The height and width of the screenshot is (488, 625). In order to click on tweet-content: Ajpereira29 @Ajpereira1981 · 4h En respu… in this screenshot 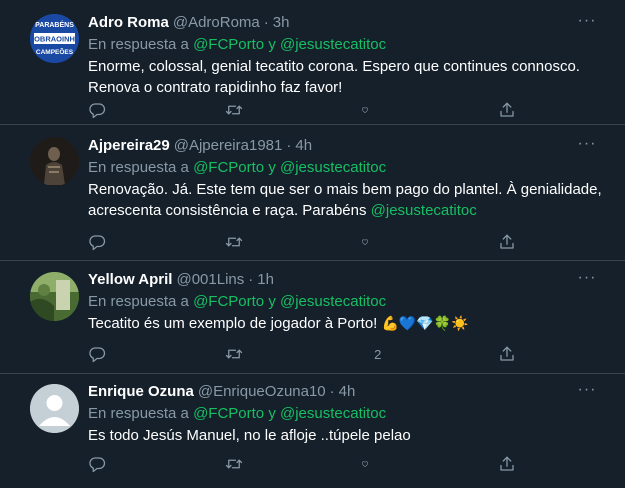, I will do `click(346, 178)`.